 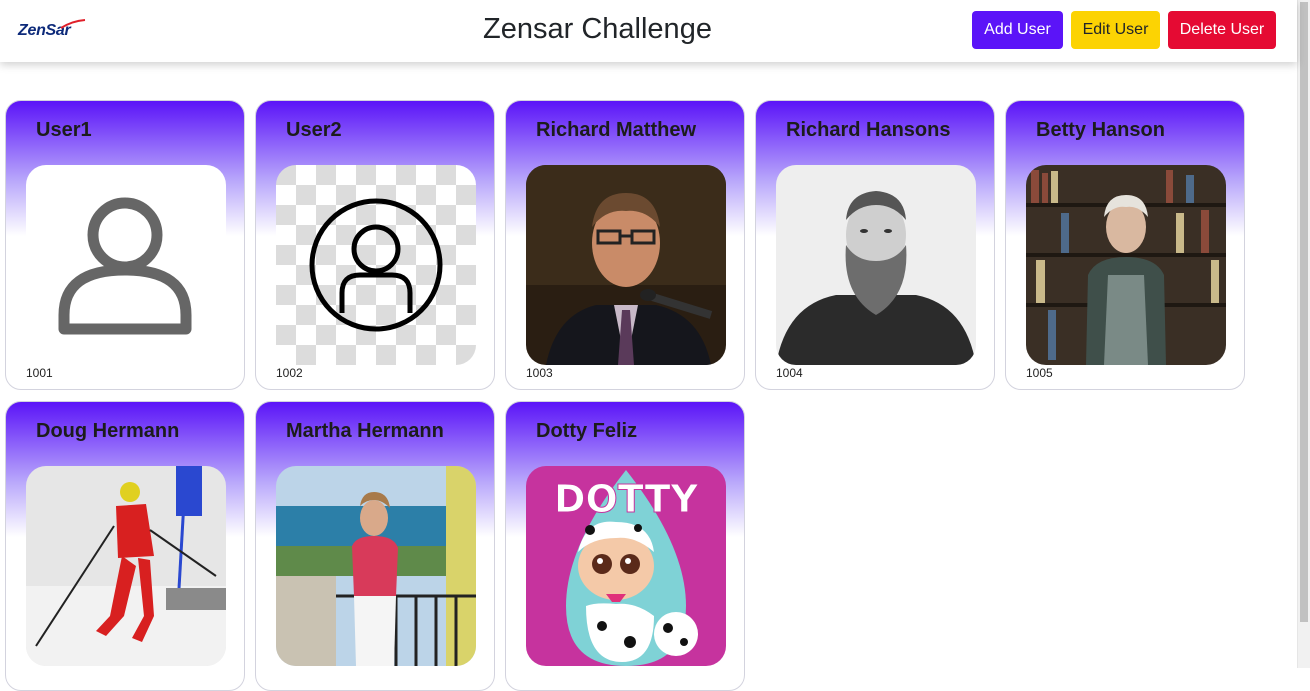 I want to click on user-name: Betty Hanson, so click(x=1100, y=130).